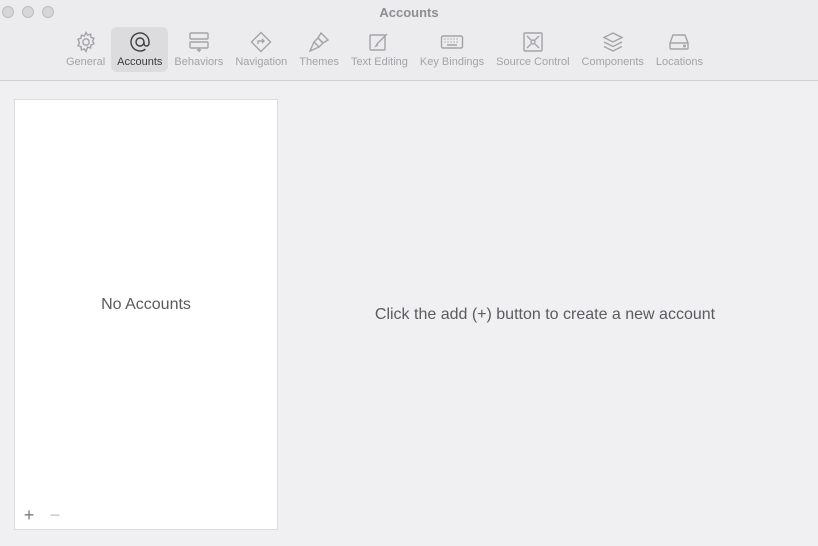  I want to click on tab-components: Components, so click(613, 49).